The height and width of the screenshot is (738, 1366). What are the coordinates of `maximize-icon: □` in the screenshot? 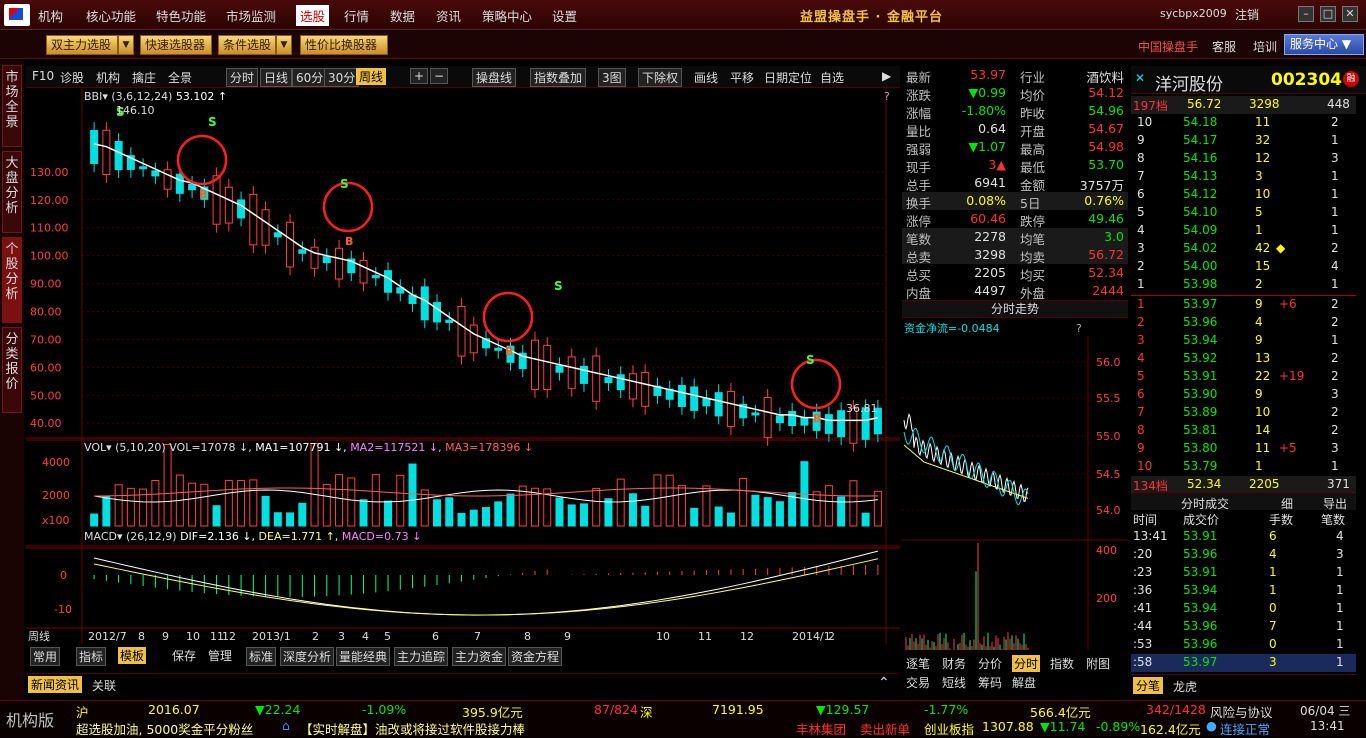 It's located at (1328, 14).